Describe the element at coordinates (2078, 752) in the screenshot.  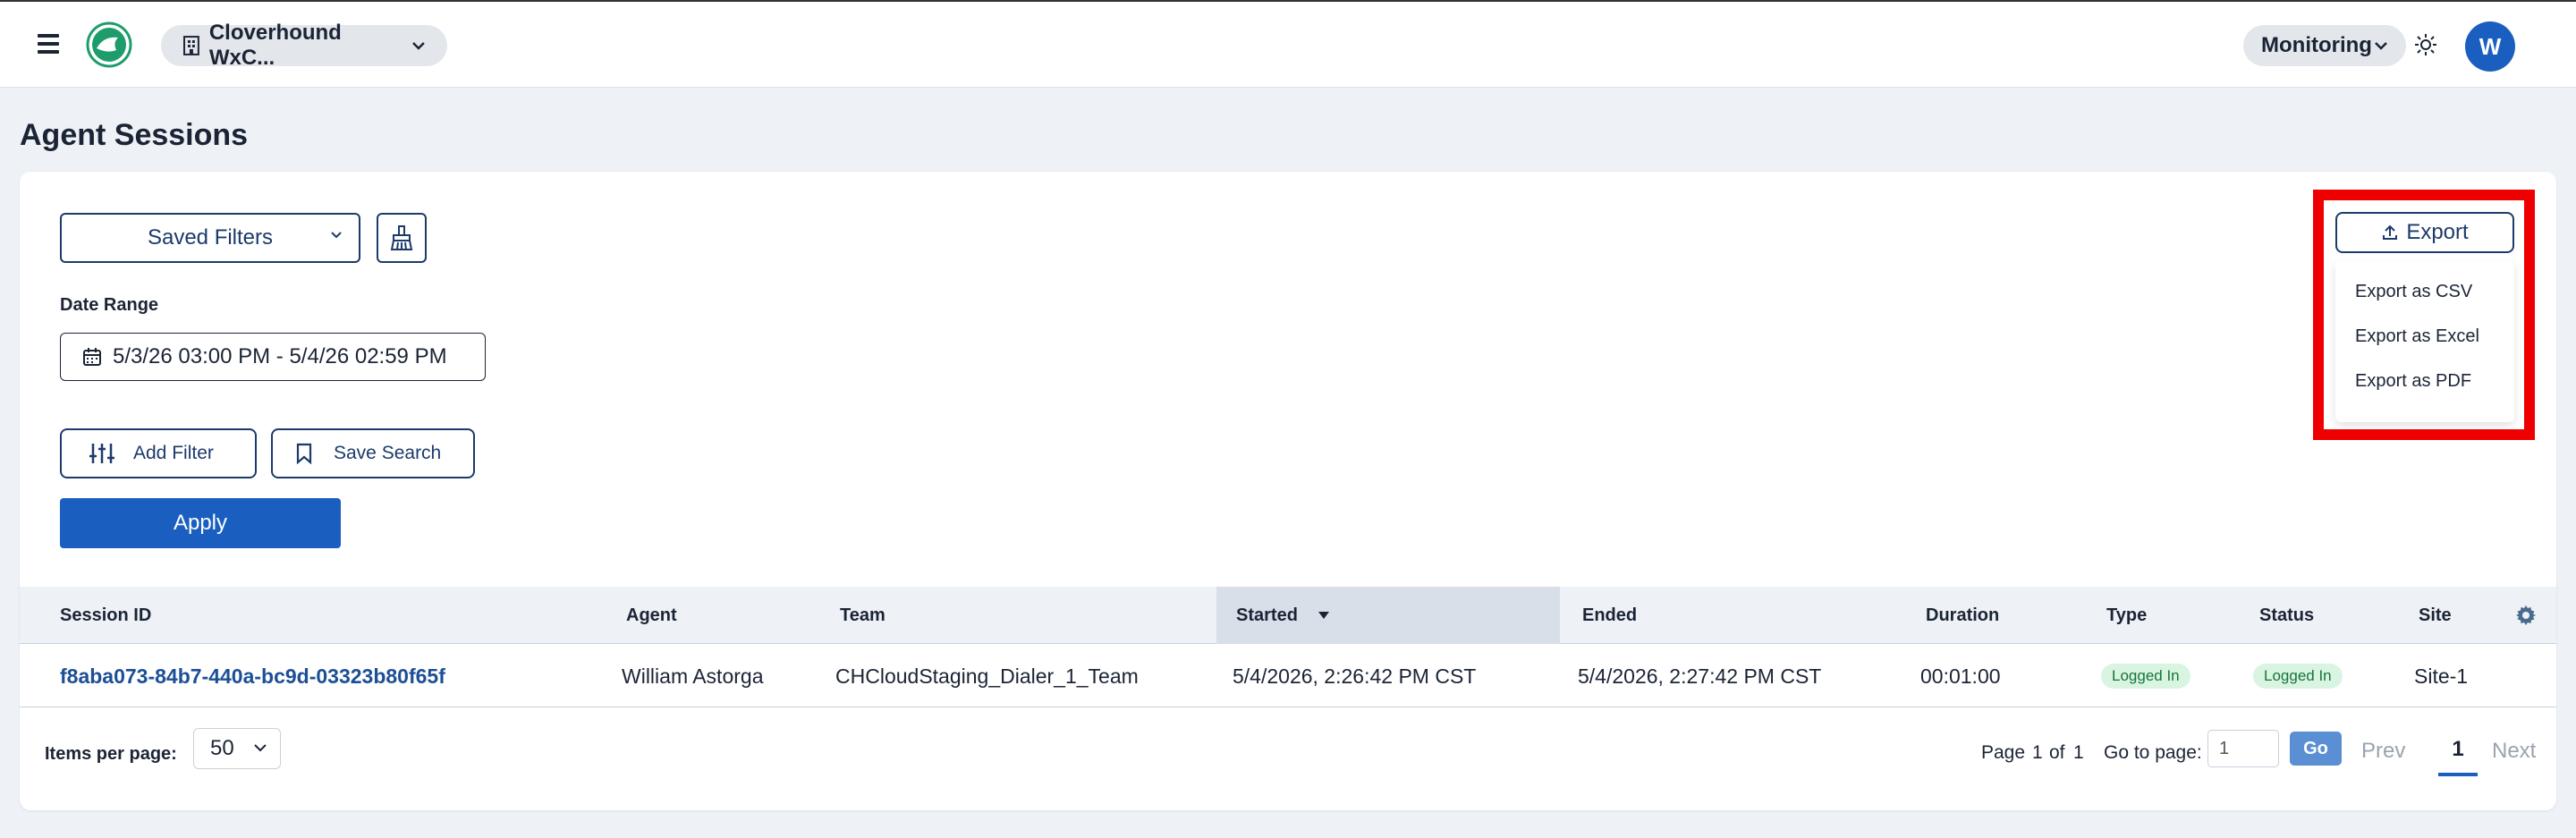
I see `page-total-text: 1` at that location.